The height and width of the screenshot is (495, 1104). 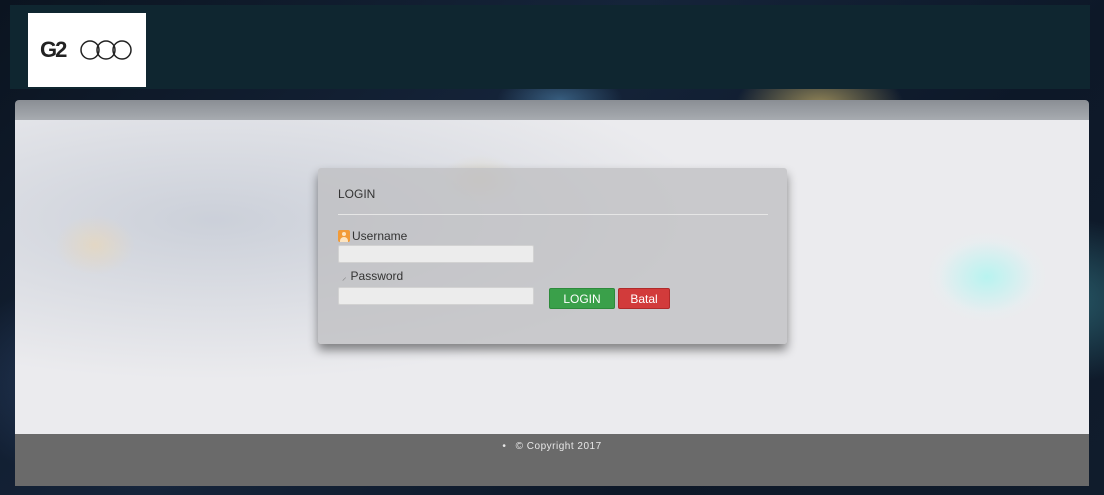 I want to click on g2000-logo-mark: G2, so click(x=86, y=49).